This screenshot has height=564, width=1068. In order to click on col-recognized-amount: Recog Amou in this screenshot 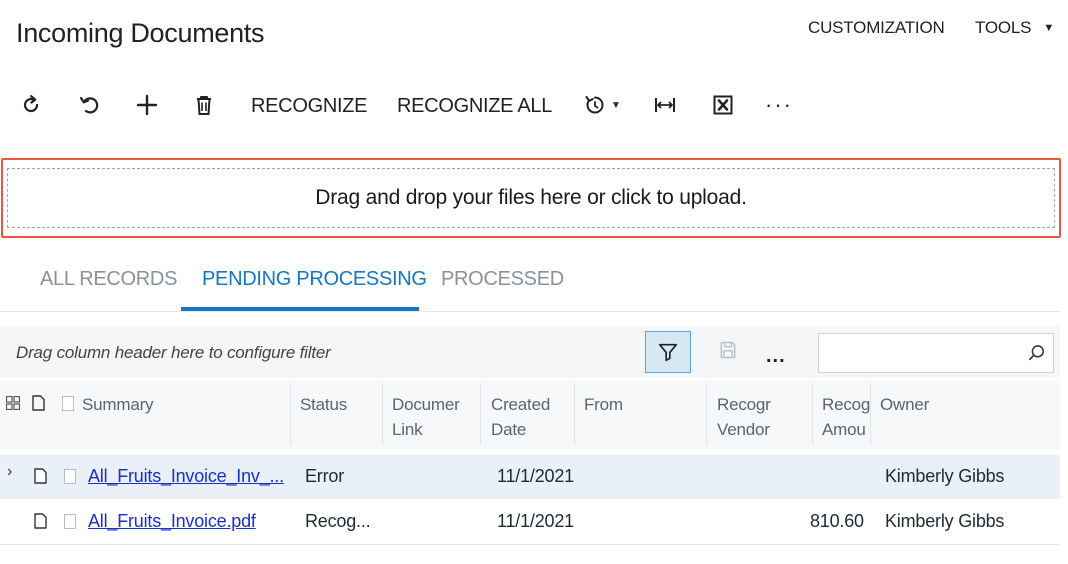, I will do `click(846, 417)`.